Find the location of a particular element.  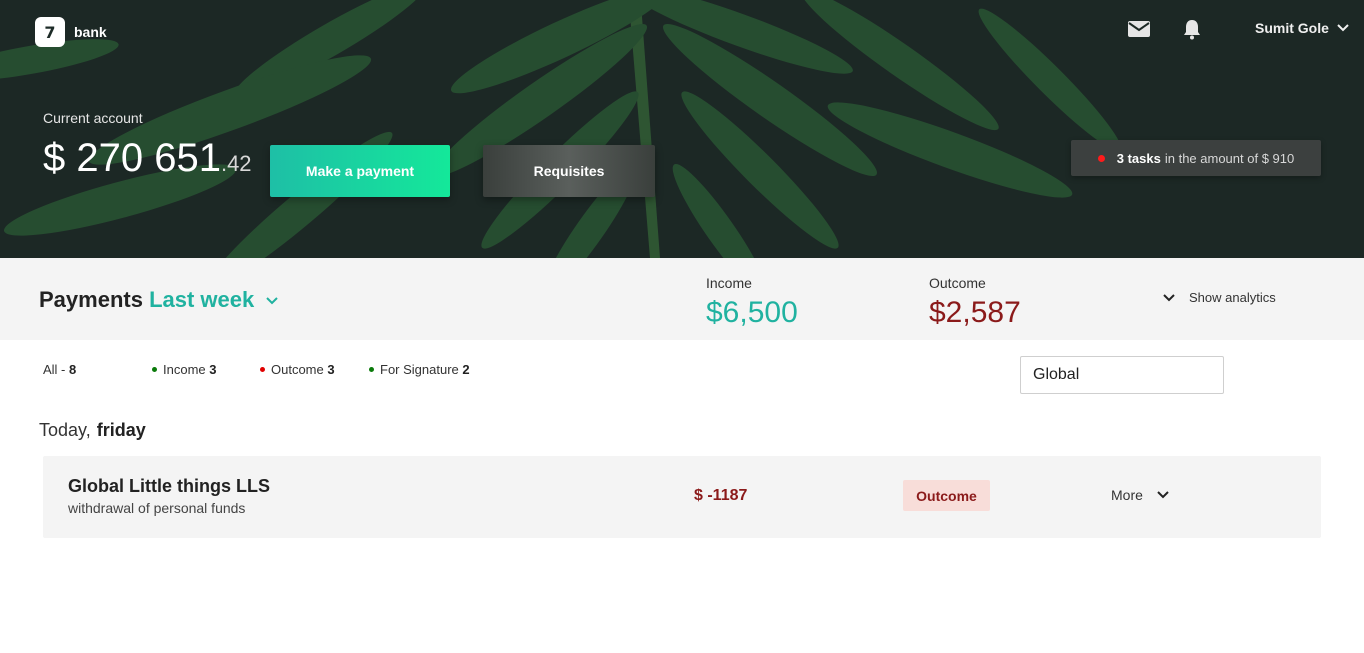

tasks-amount: in the amount of $ 910 is located at coordinates (1229, 158).